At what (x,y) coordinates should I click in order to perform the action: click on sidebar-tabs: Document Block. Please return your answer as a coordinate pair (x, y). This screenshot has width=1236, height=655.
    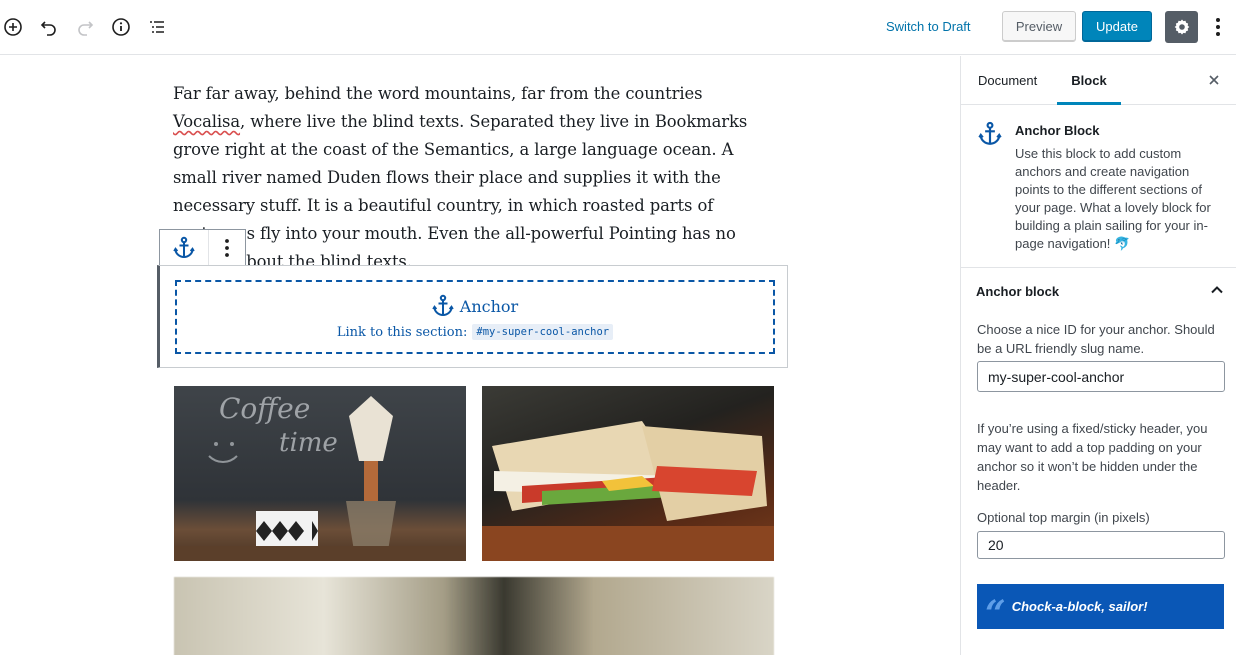
    Looking at the image, I should click on (1098, 80).